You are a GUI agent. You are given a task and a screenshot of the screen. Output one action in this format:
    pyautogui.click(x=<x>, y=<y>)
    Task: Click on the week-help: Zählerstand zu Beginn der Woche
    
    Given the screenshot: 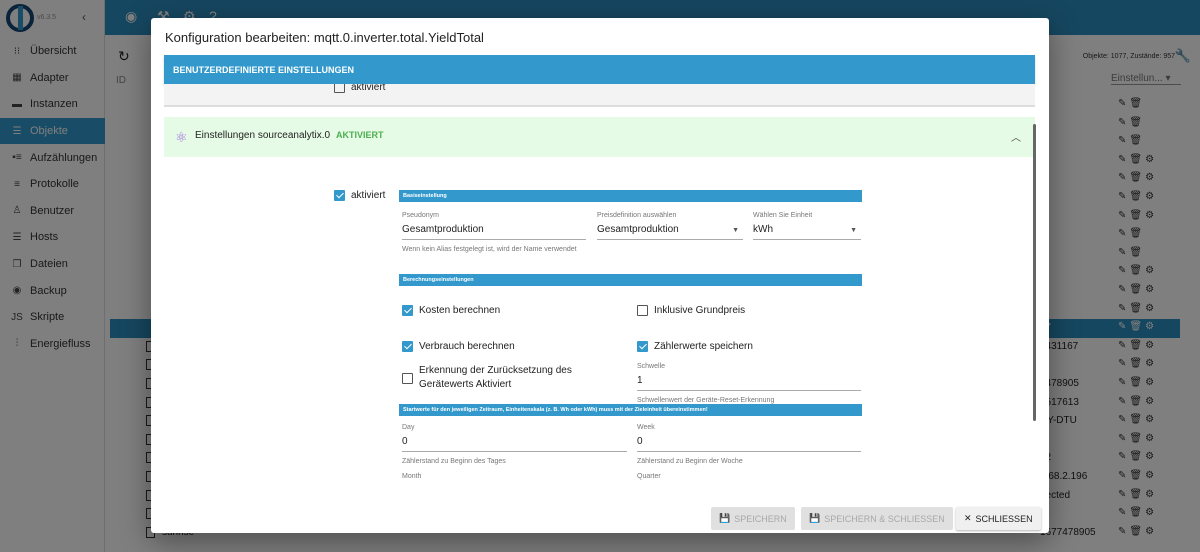 What is the action you would take?
    pyautogui.click(x=690, y=461)
    